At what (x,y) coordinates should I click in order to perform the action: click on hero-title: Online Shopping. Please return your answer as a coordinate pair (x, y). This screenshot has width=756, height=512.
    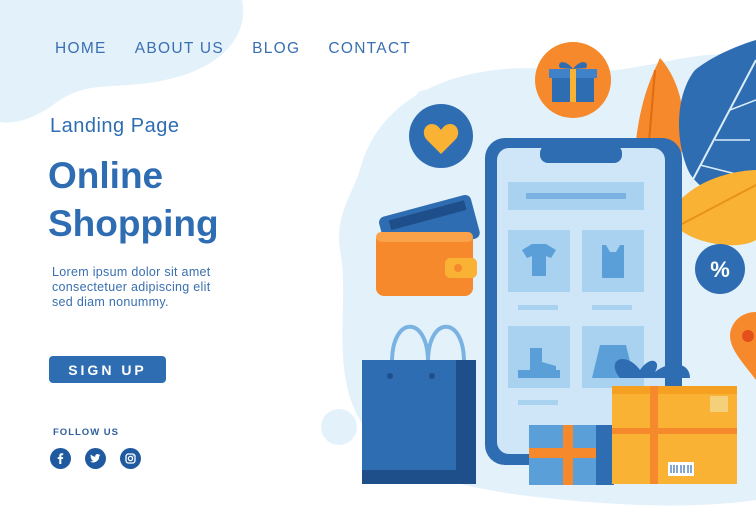
    Looking at the image, I should click on (178, 200).